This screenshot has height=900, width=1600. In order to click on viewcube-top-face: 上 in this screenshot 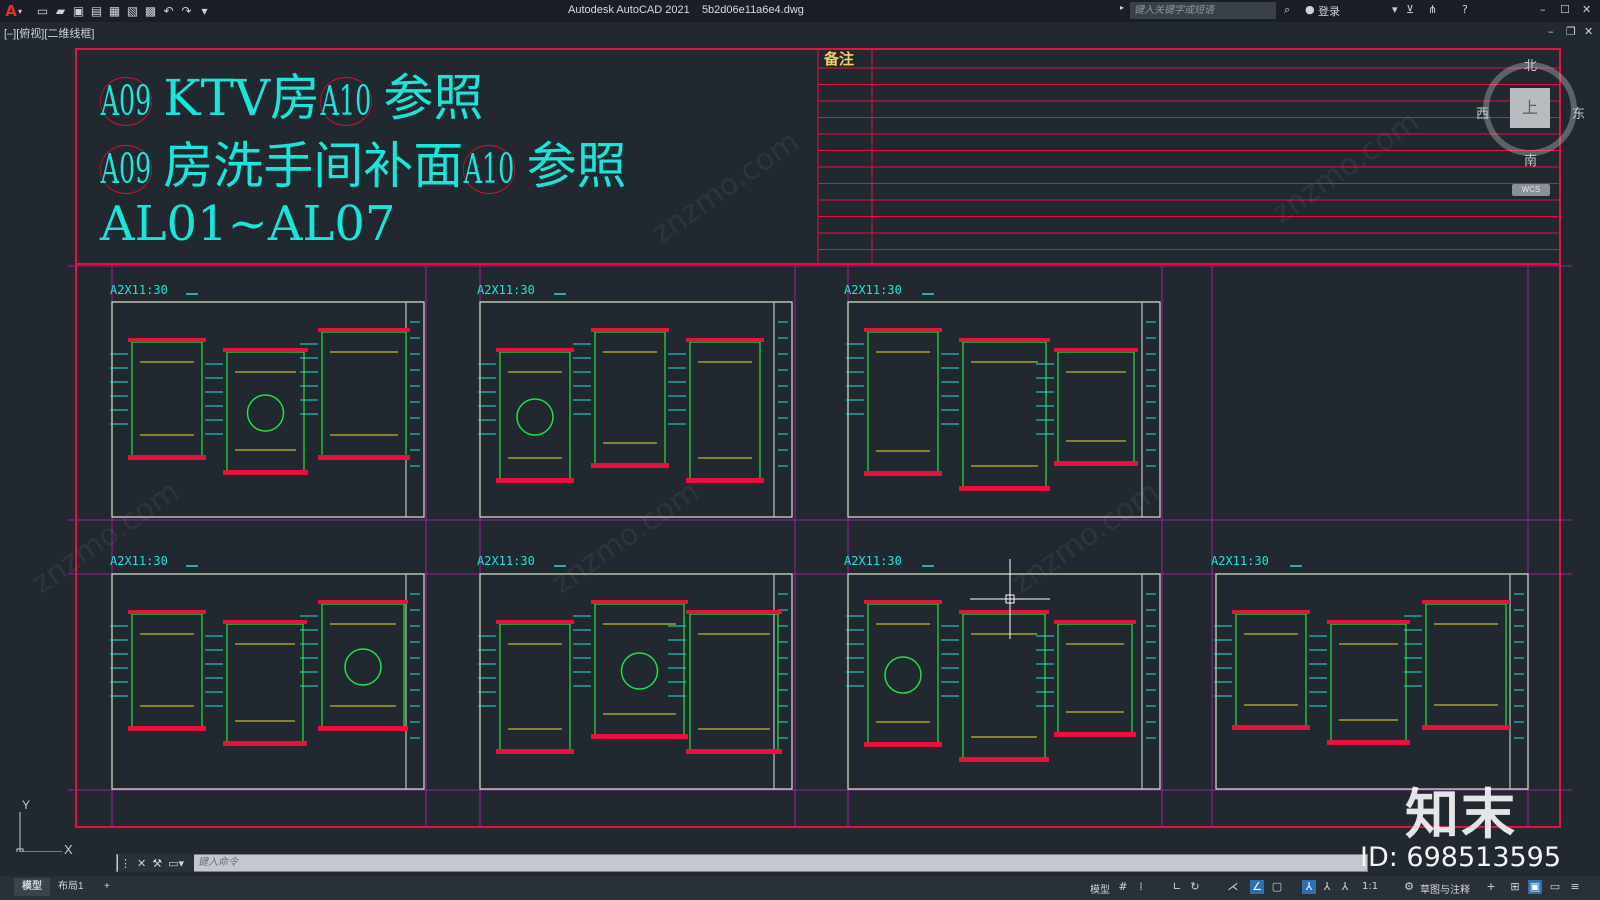, I will do `click(1530, 108)`.